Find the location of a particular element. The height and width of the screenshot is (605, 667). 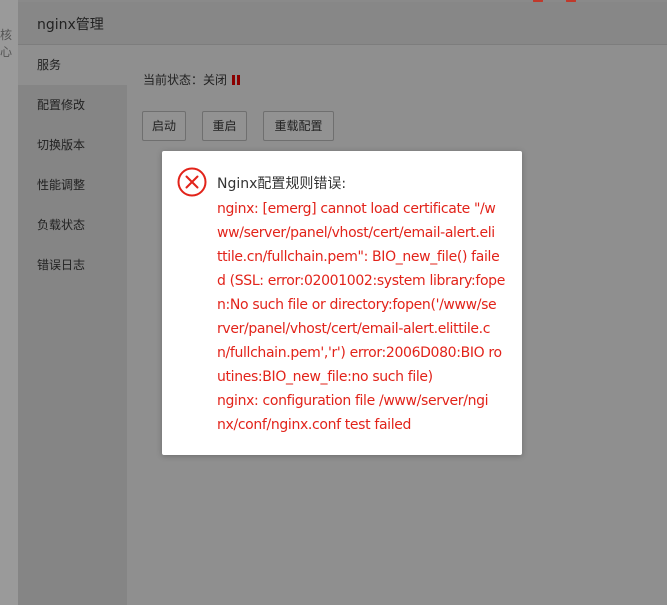

dialog-title: nginx管理 is located at coordinates (70, 25).